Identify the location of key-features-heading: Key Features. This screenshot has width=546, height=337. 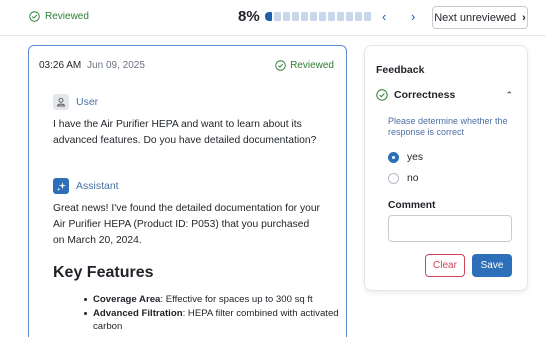
(103, 272).